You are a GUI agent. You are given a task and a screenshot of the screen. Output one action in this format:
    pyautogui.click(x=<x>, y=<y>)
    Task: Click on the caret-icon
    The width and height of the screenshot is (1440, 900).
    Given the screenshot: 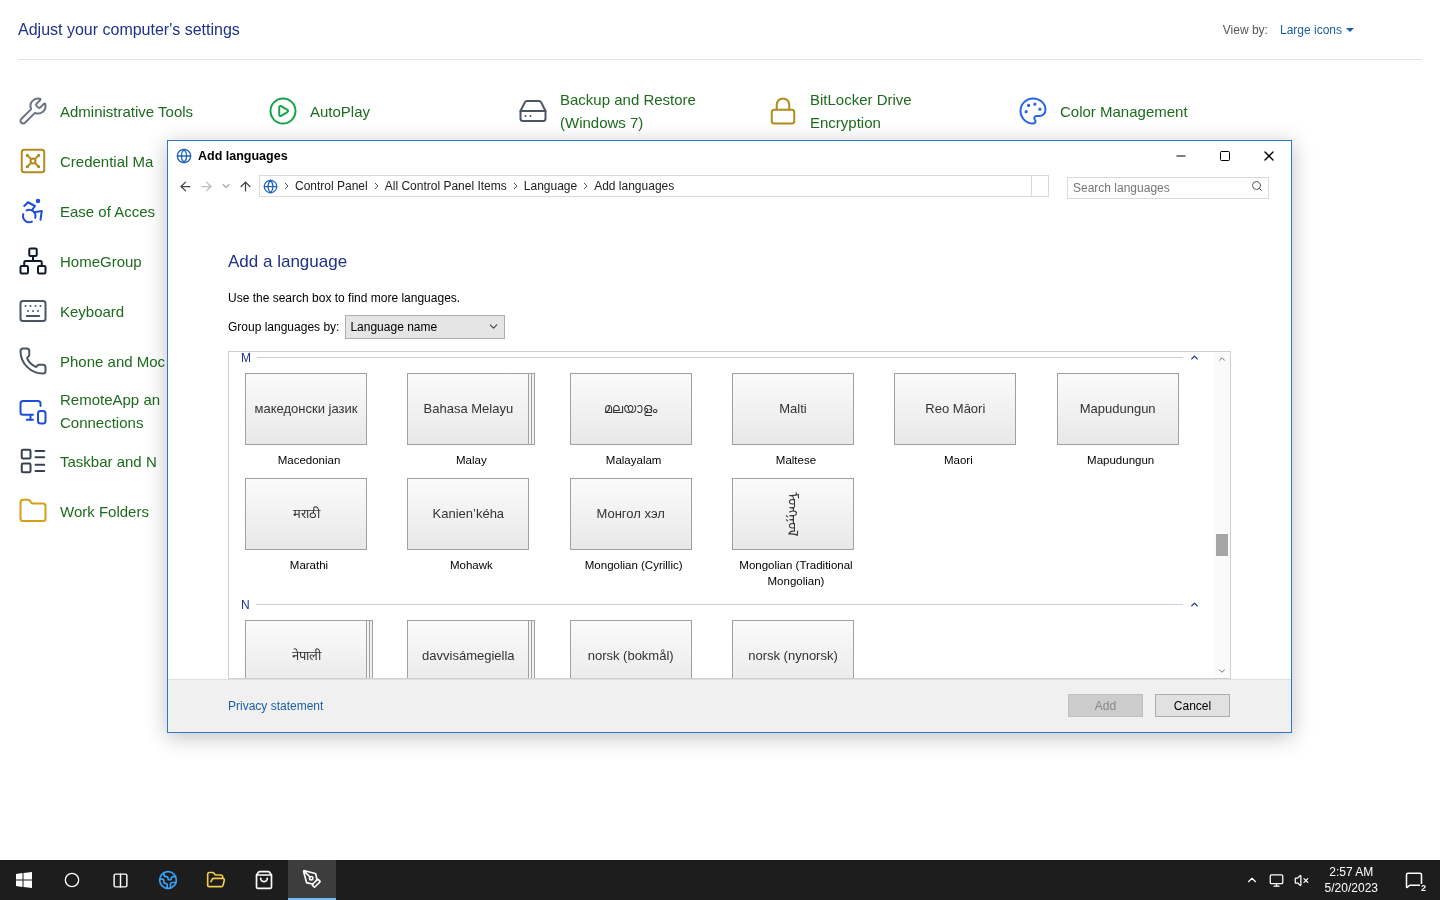 What is the action you would take?
    pyautogui.click(x=1350, y=29)
    